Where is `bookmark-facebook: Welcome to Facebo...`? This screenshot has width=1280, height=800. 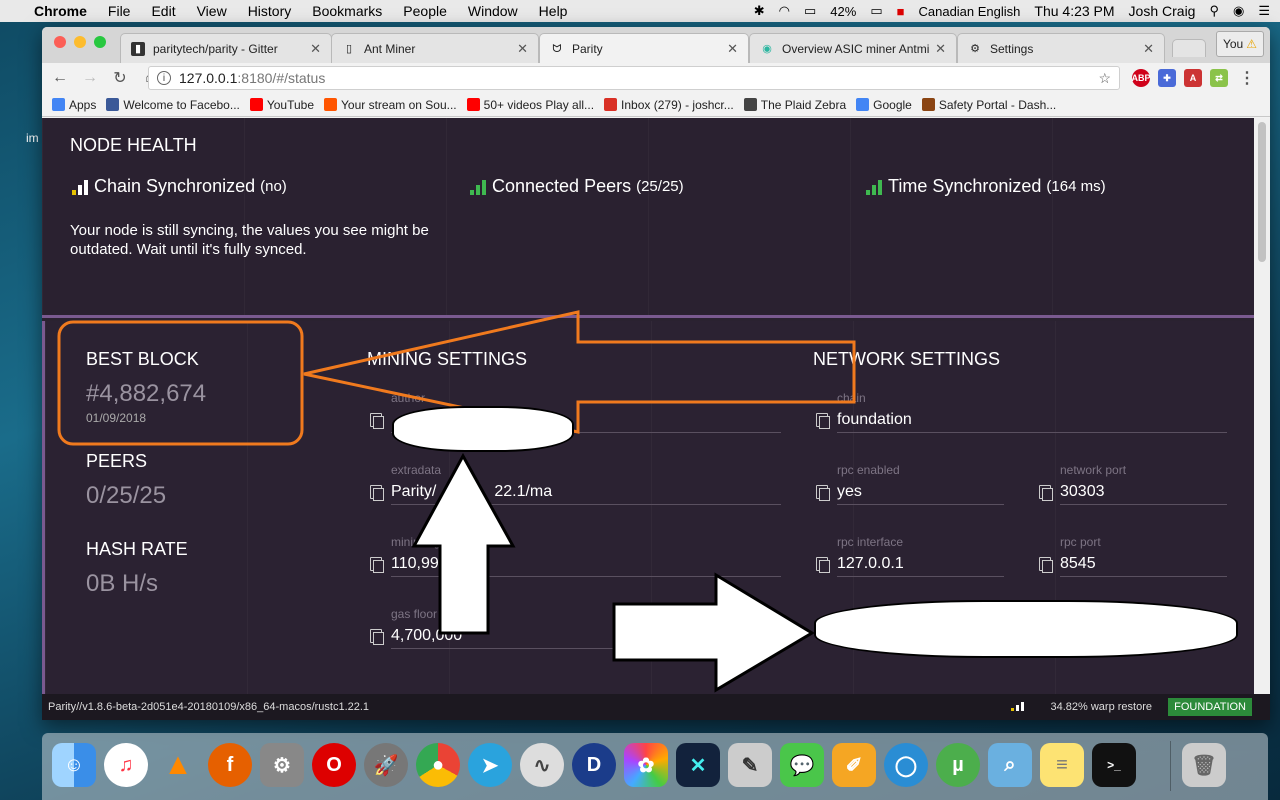 bookmark-facebook: Welcome to Facebo... is located at coordinates (173, 105).